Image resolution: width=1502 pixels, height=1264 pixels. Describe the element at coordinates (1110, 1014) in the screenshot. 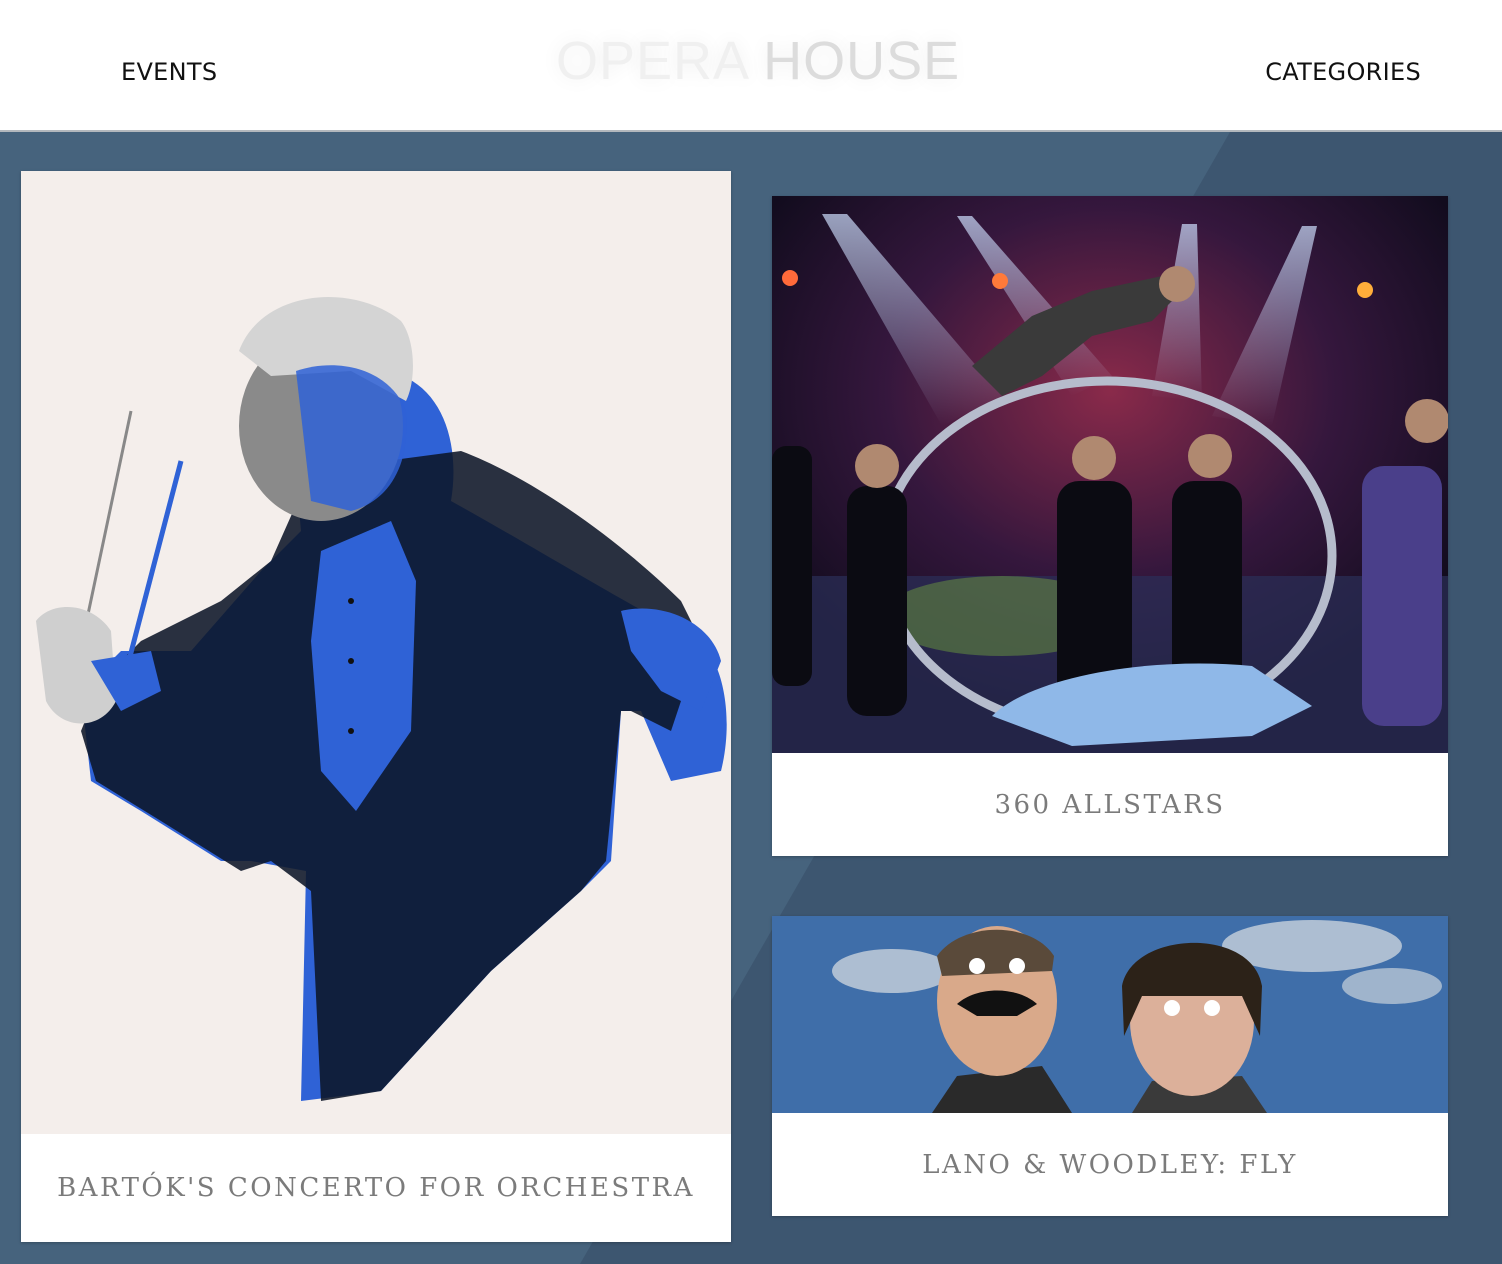

I see `event-image-performers` at that location.